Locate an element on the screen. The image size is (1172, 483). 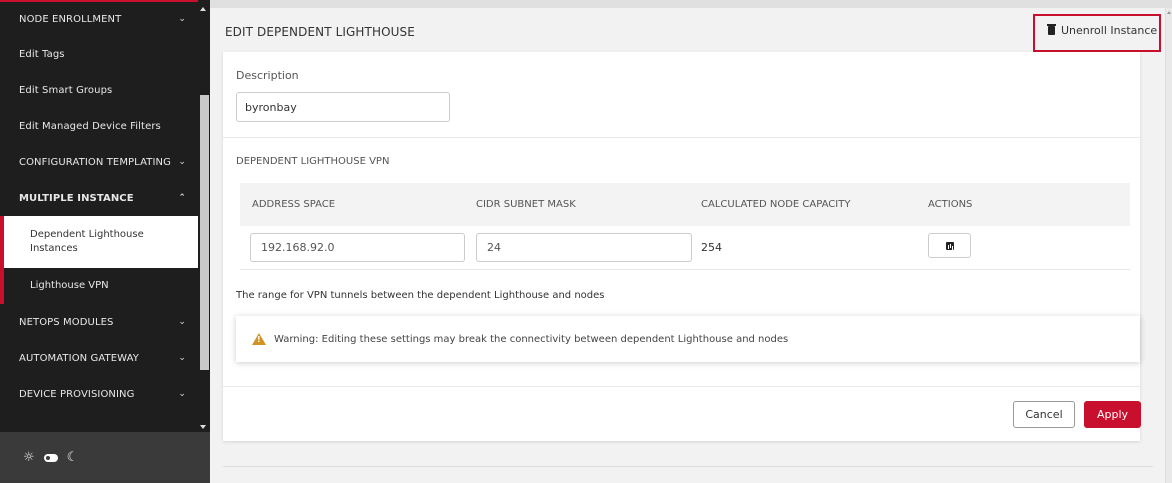
sidebar-item-label: Edit Tags is located at coordinates (42, 54).